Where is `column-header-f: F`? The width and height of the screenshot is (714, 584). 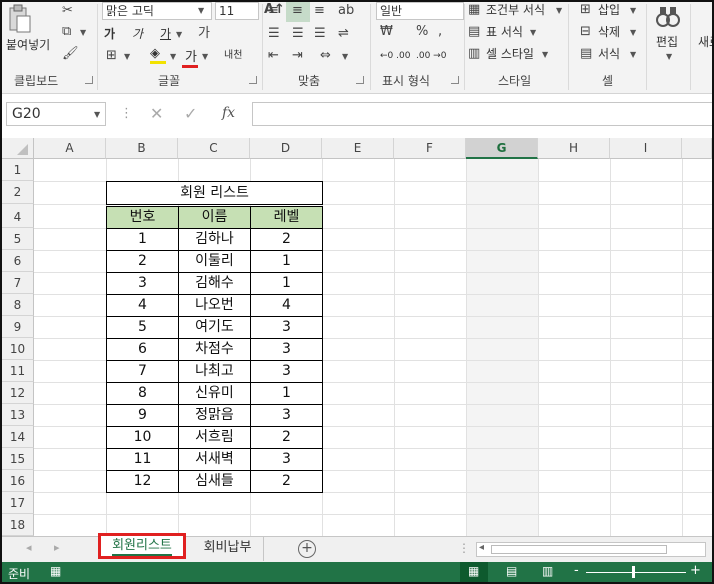
column-header-f: F is located at coordinates (430, 148).